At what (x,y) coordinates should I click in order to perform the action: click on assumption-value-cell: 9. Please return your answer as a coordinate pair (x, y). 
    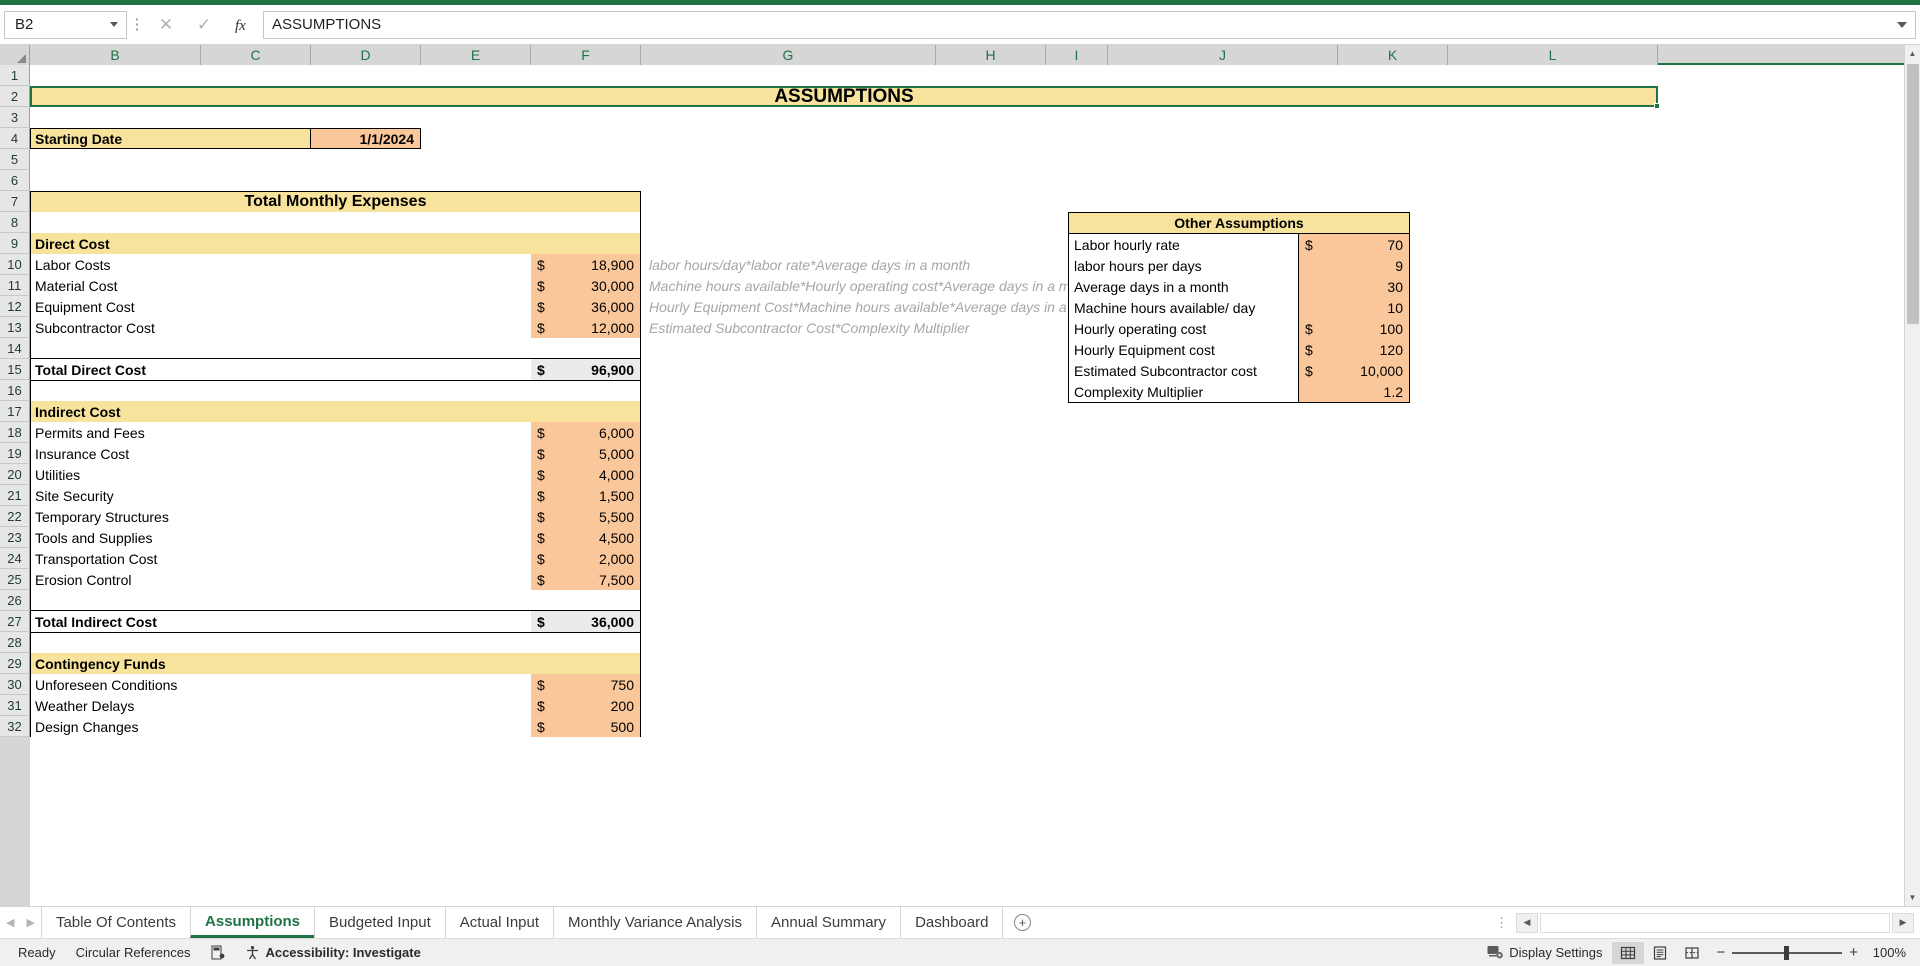
    Looking at the image, I should click on (1354, 265).